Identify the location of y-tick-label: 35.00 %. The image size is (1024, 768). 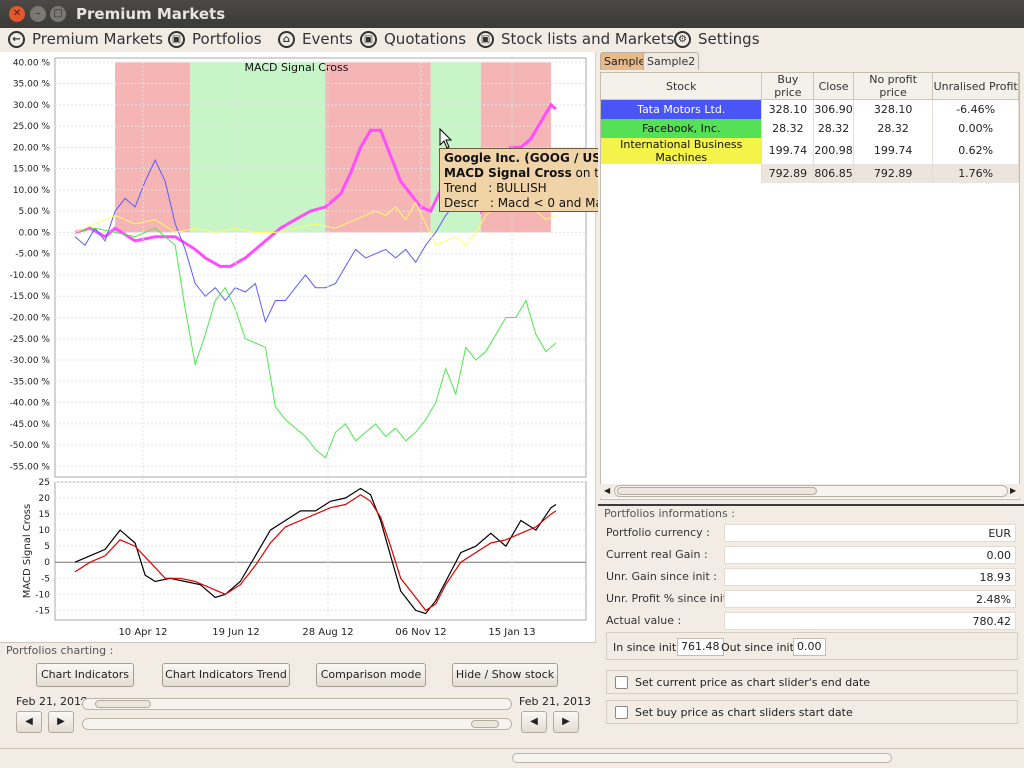
(32, 85).